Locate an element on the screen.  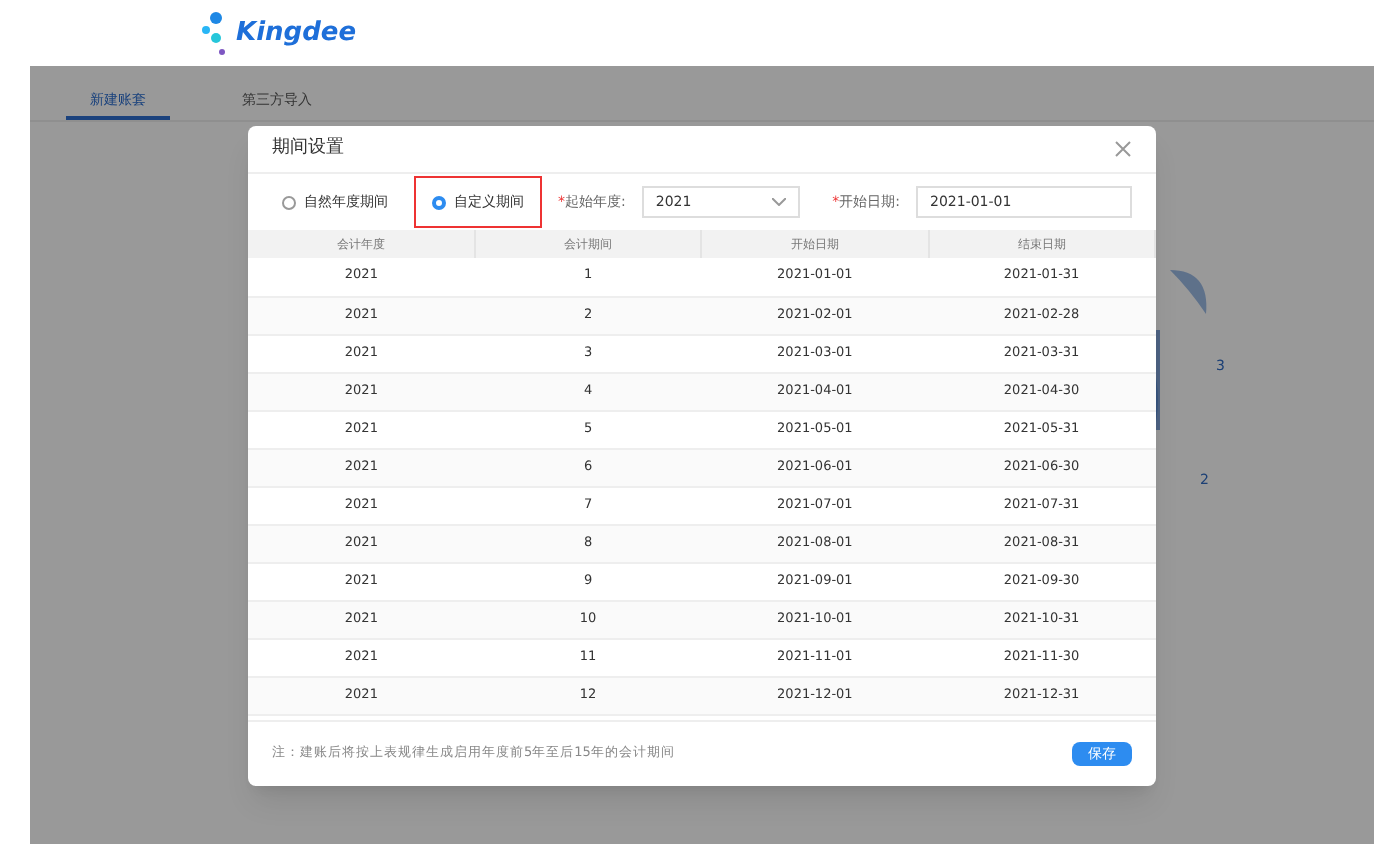
close-icon is located at coordinates (1123, 149).